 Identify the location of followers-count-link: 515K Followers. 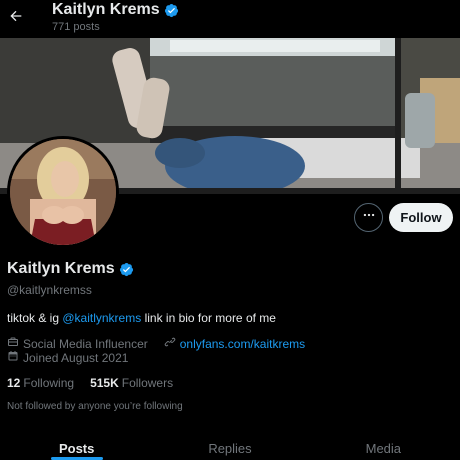
(131, 383).